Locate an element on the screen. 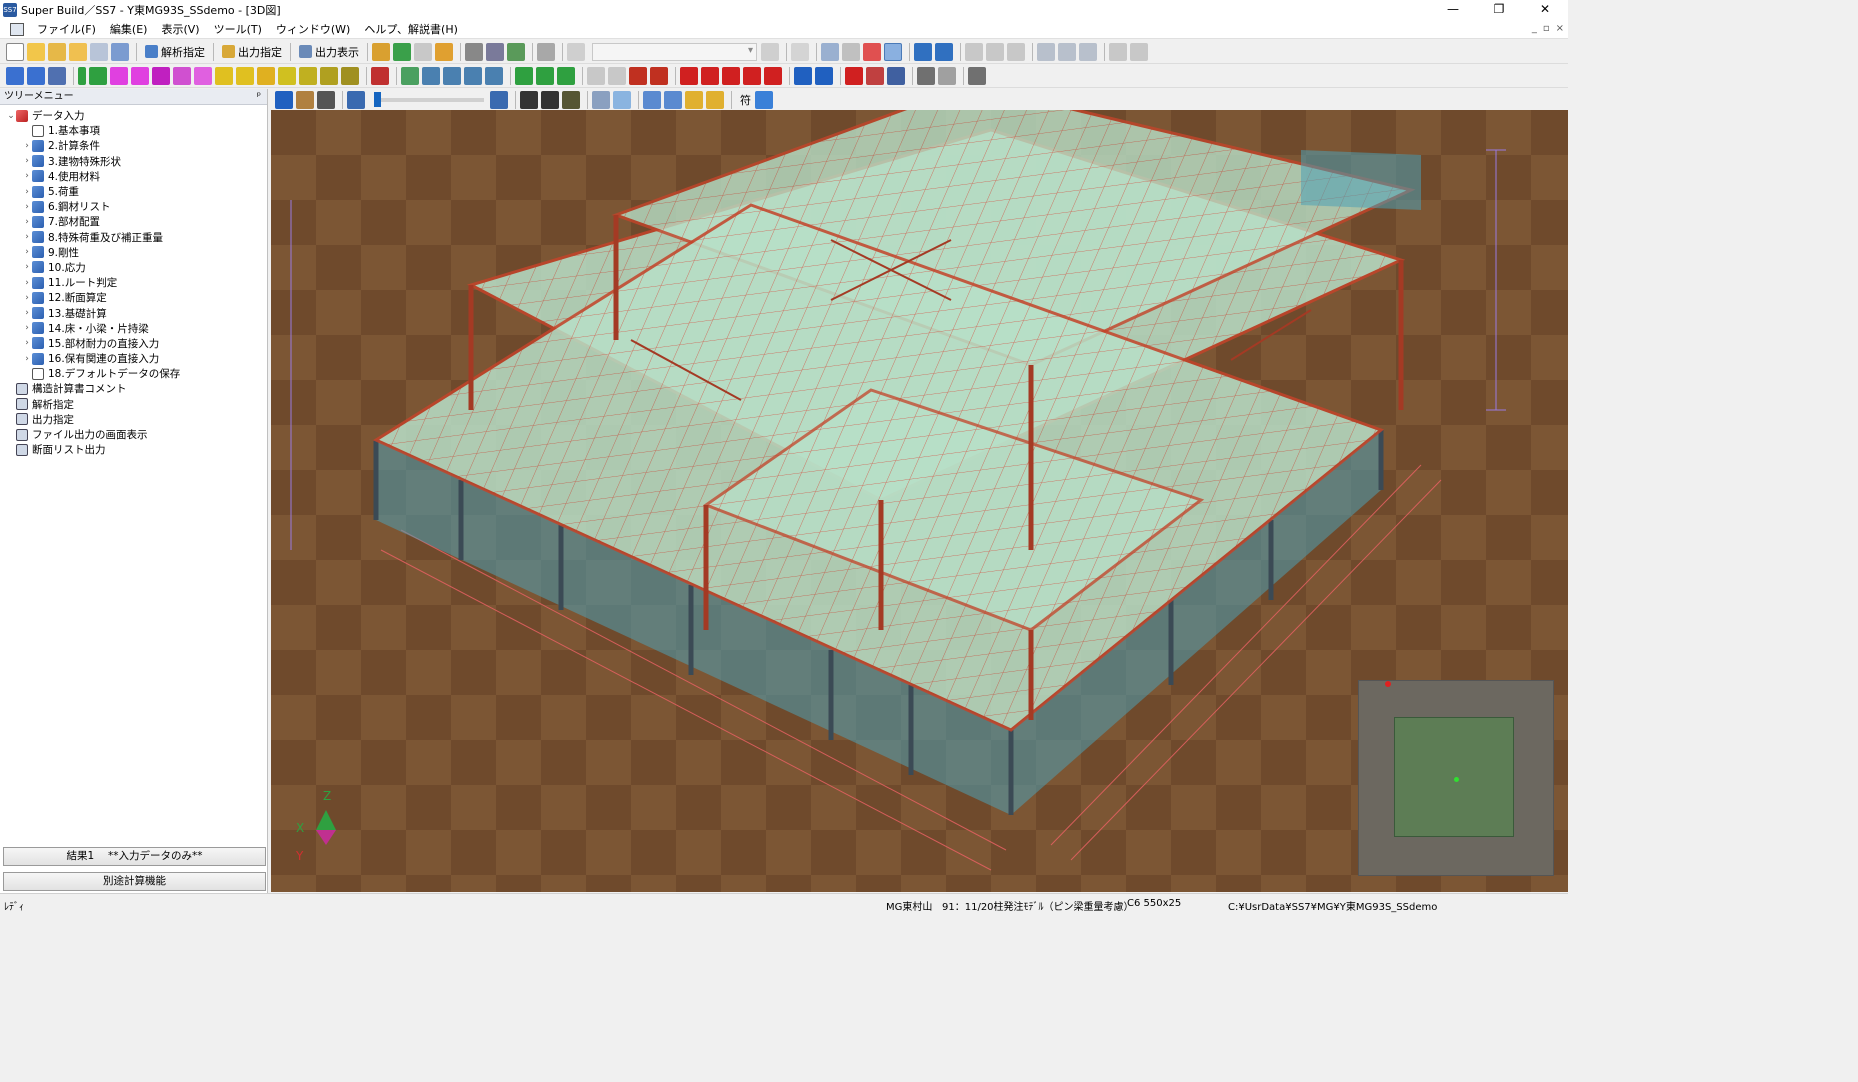 Image resolution: width=1858 pixels, height=1082 pixels. zoom-slider-thumb is located at coordinates (377, 99).